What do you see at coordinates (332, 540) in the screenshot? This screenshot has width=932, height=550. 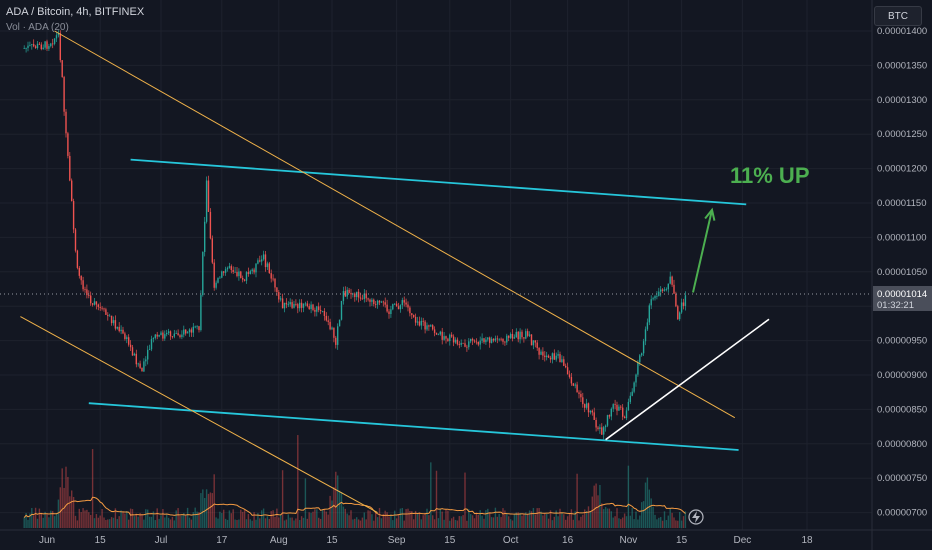 I see `time-tick-label: 15` at bounding box center [332, 540].